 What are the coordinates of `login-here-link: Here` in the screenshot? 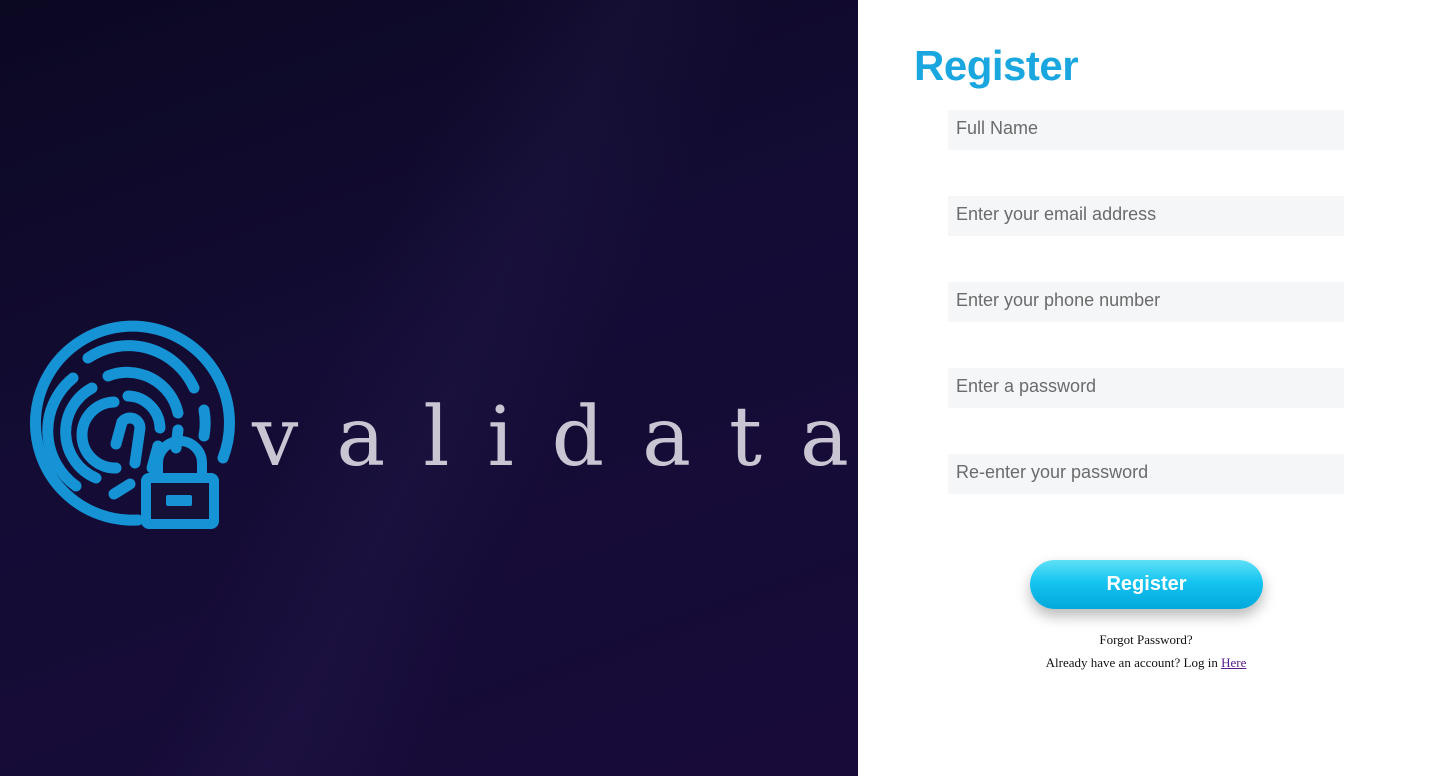 It's located at (1233, 662).